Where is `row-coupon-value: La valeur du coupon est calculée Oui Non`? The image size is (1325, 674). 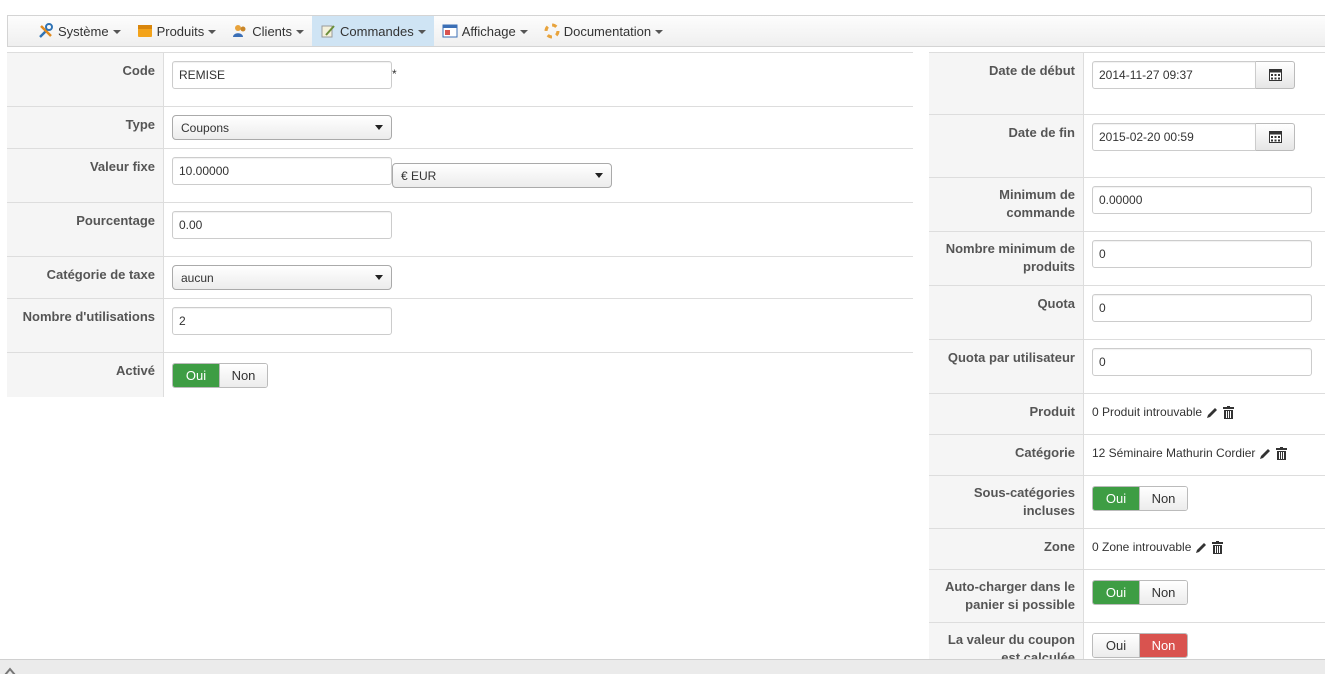 row-coupon-value: La valeur du coupon est calculée Oui Non is located at coordinates (1127, 641).